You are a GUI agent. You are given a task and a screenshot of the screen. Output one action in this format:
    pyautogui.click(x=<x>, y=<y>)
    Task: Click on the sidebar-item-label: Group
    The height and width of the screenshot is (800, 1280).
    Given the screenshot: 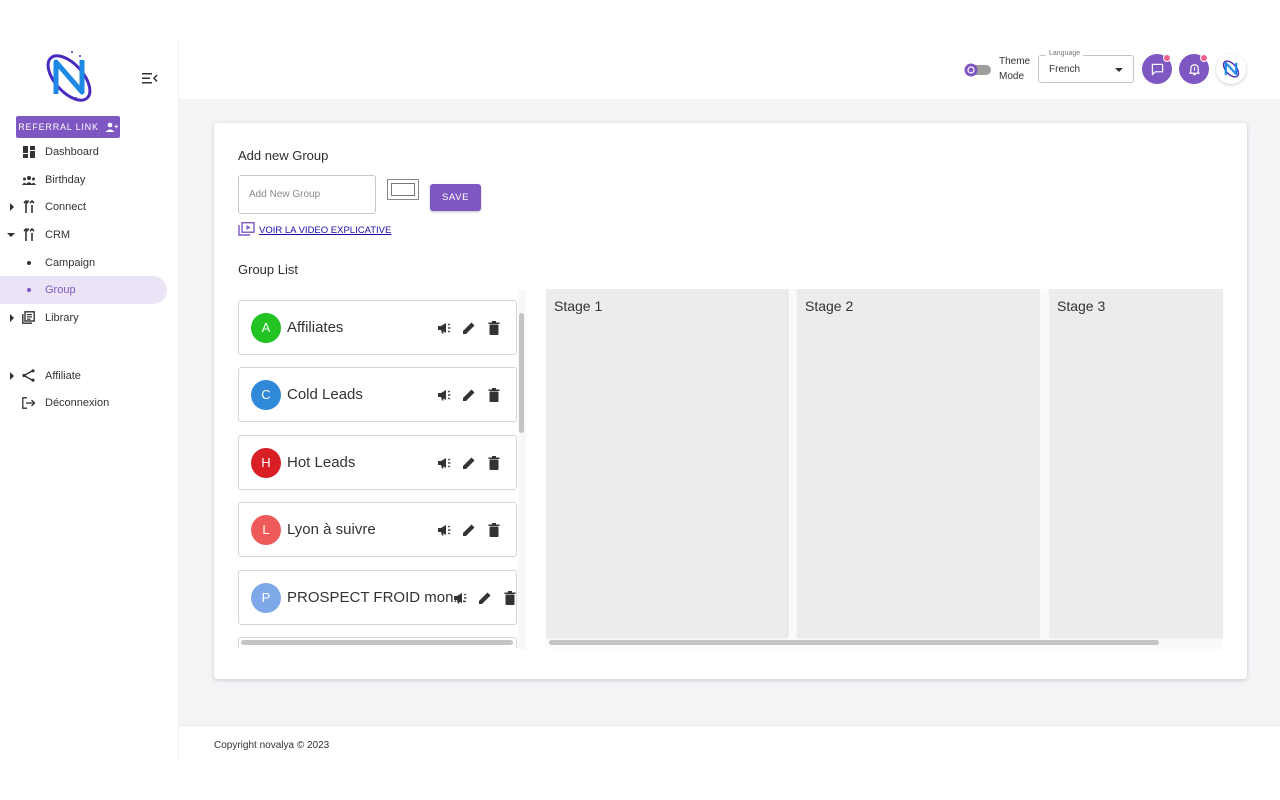 What is the action you would take?
    pyautogui.click(x=60, y=290)
    